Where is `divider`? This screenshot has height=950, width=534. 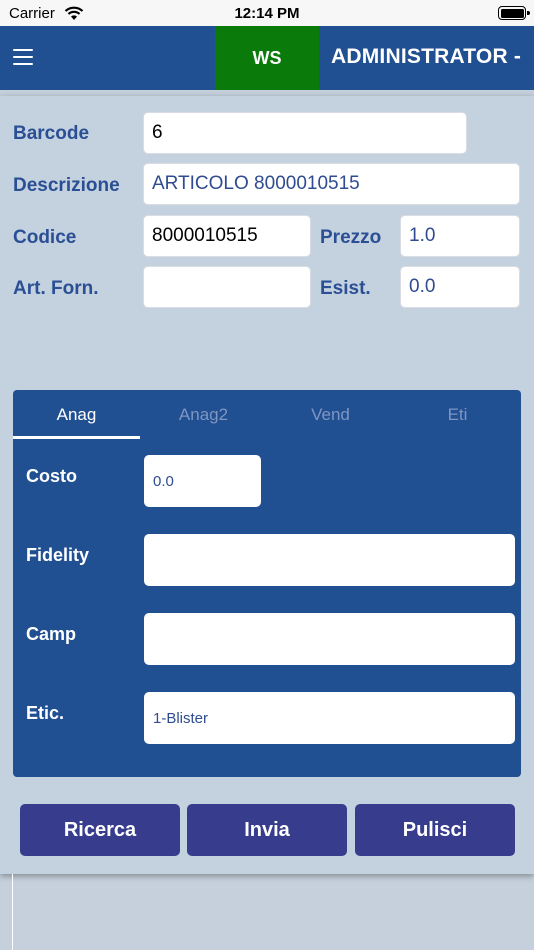
divider is located at coordinates (12, 912).